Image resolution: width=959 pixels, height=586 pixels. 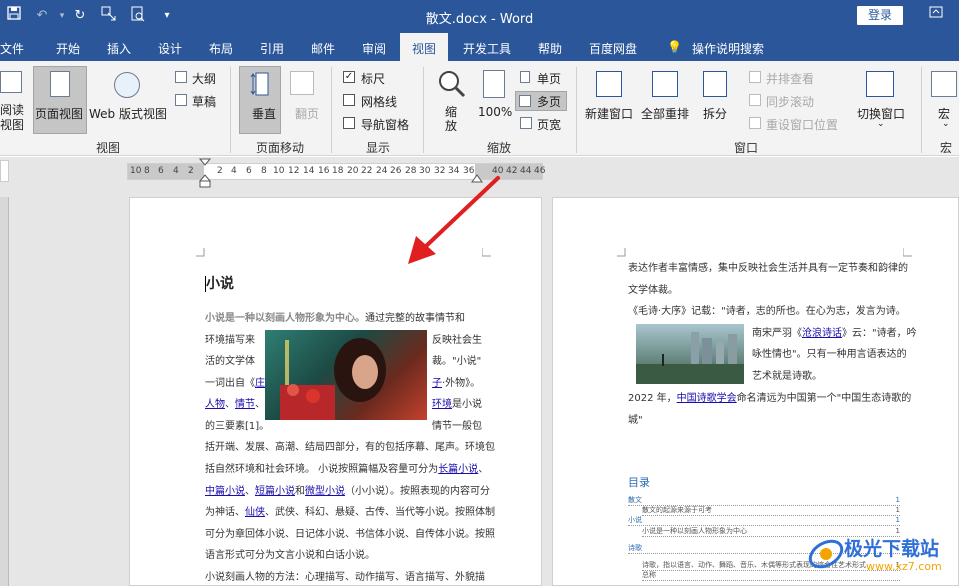 What do you see at coordinates (452, 119) in the screenshot?
I see `zoom-button: 缩放` at bounding box center [452, 119].